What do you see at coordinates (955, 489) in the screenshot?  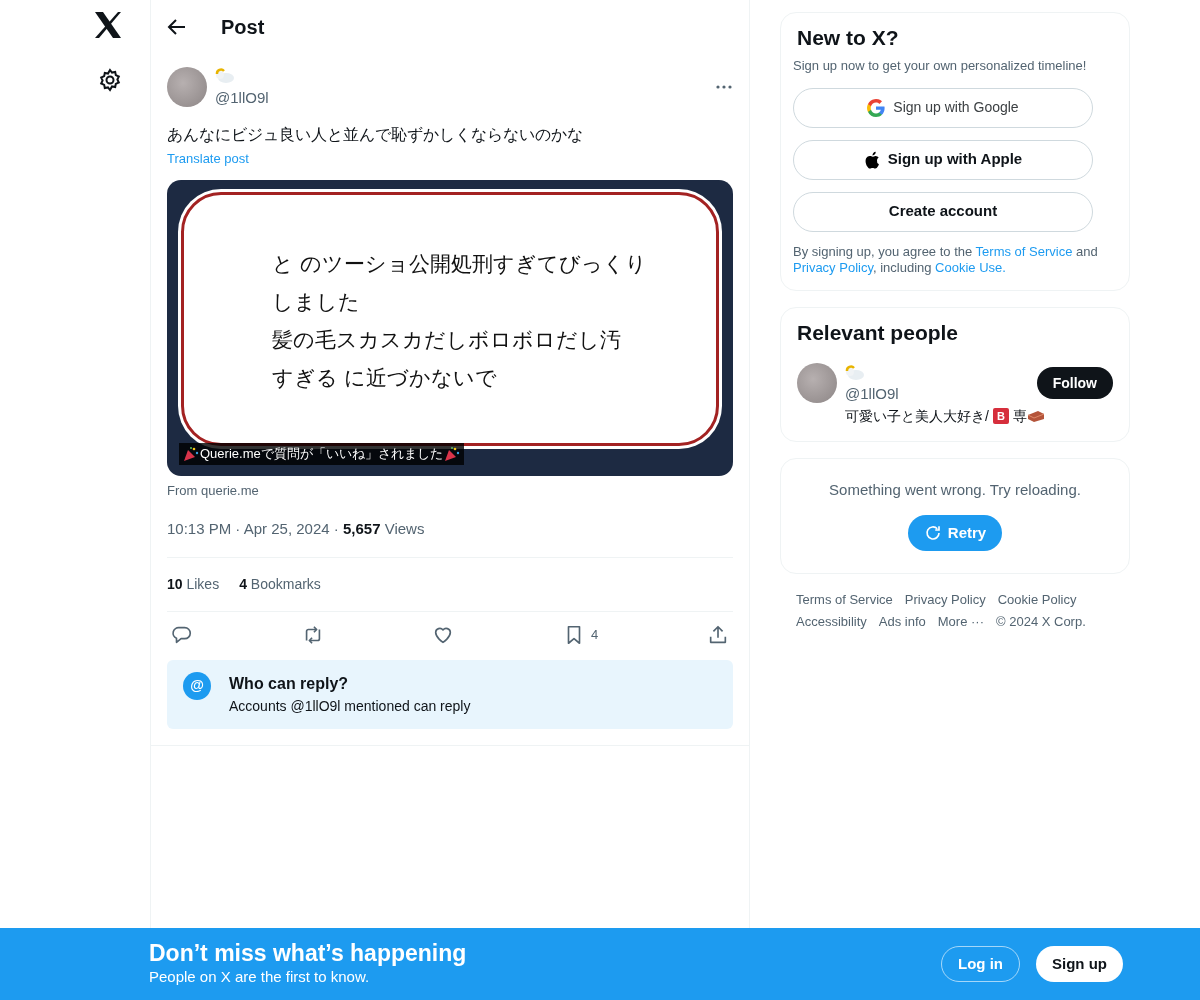 I see `error-message: Something went wrong. Try reloading.` at bounding box center [955, 489].